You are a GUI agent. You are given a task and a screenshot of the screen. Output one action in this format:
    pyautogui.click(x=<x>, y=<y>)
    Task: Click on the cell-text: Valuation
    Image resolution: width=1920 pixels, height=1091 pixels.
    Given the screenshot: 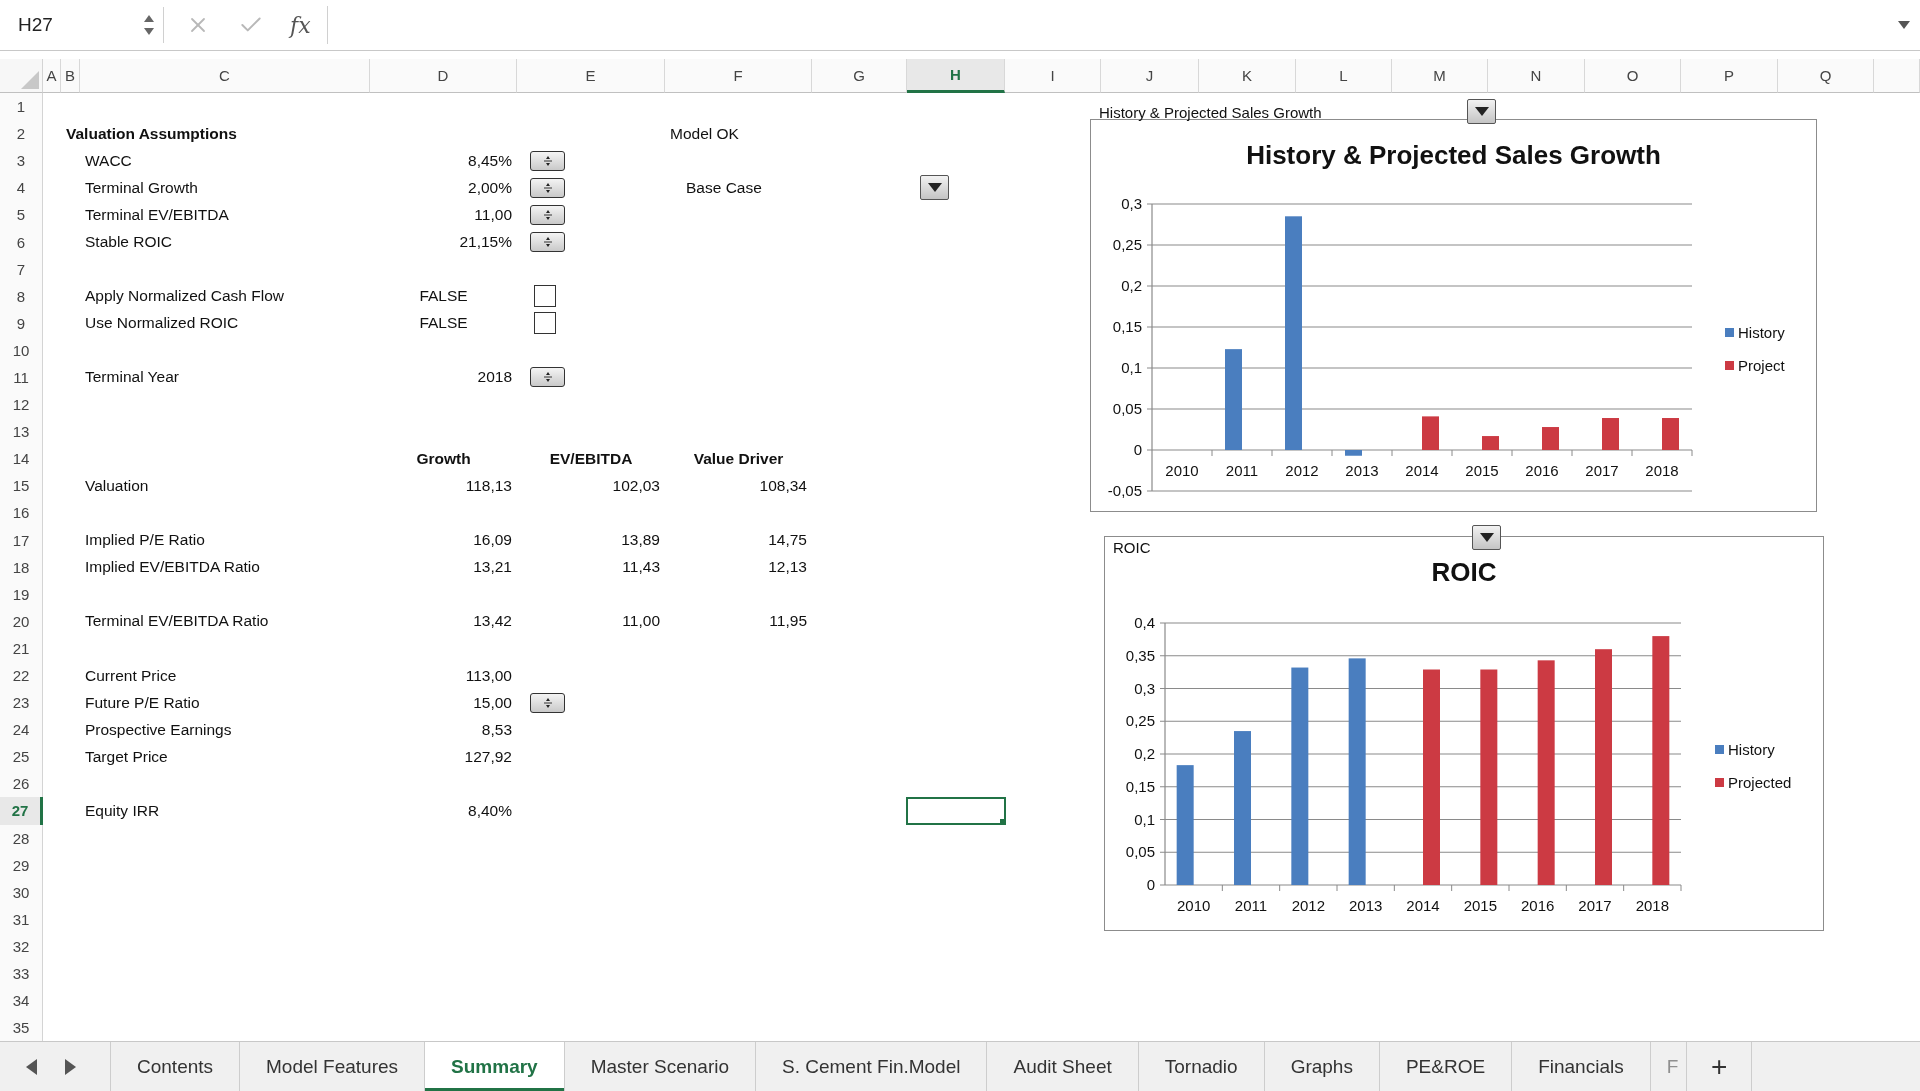 What is the action you would take?
    pyautogui.click(x=117, y=485)
    